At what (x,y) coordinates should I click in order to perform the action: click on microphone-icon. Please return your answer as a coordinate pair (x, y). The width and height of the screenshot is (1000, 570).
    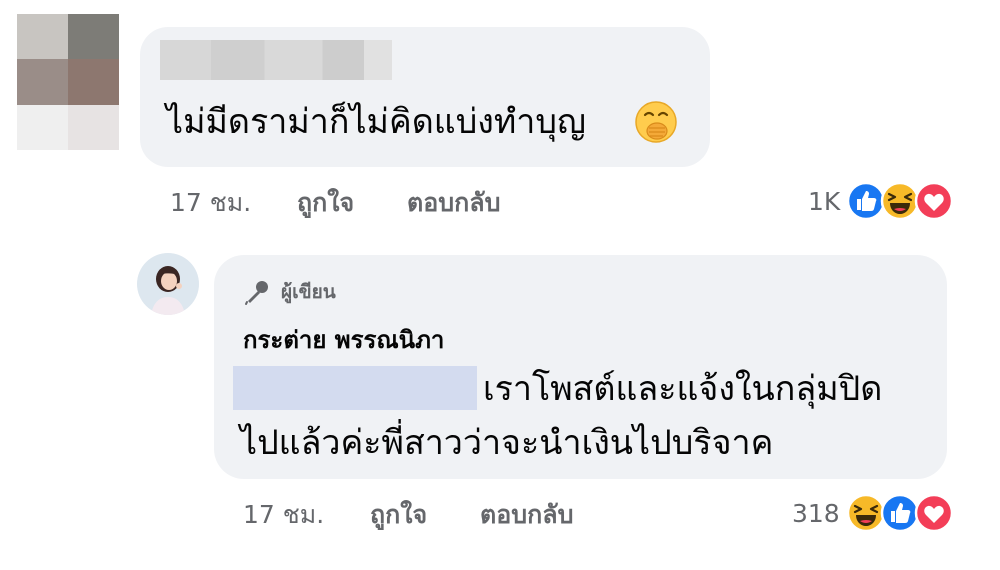
    Looking at the image, I should click on (256, 293).